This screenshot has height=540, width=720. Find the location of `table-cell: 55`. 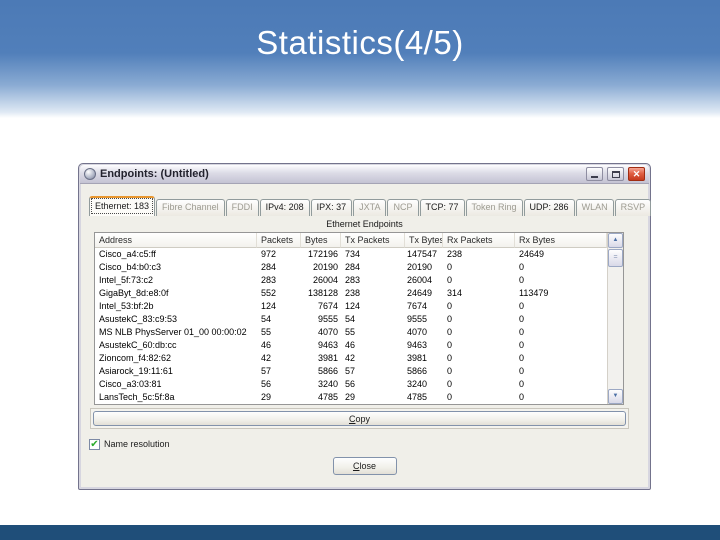

table-cell: 55 is located at coordinates (266, 332).